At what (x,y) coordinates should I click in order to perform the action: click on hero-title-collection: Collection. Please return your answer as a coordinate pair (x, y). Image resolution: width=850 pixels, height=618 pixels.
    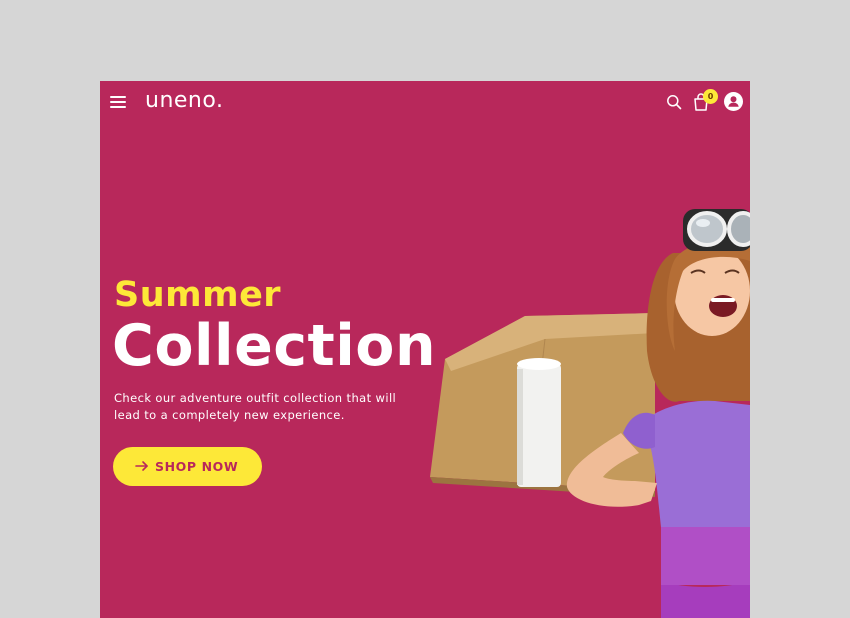
    Looking at the image, I should click on (274, 346).